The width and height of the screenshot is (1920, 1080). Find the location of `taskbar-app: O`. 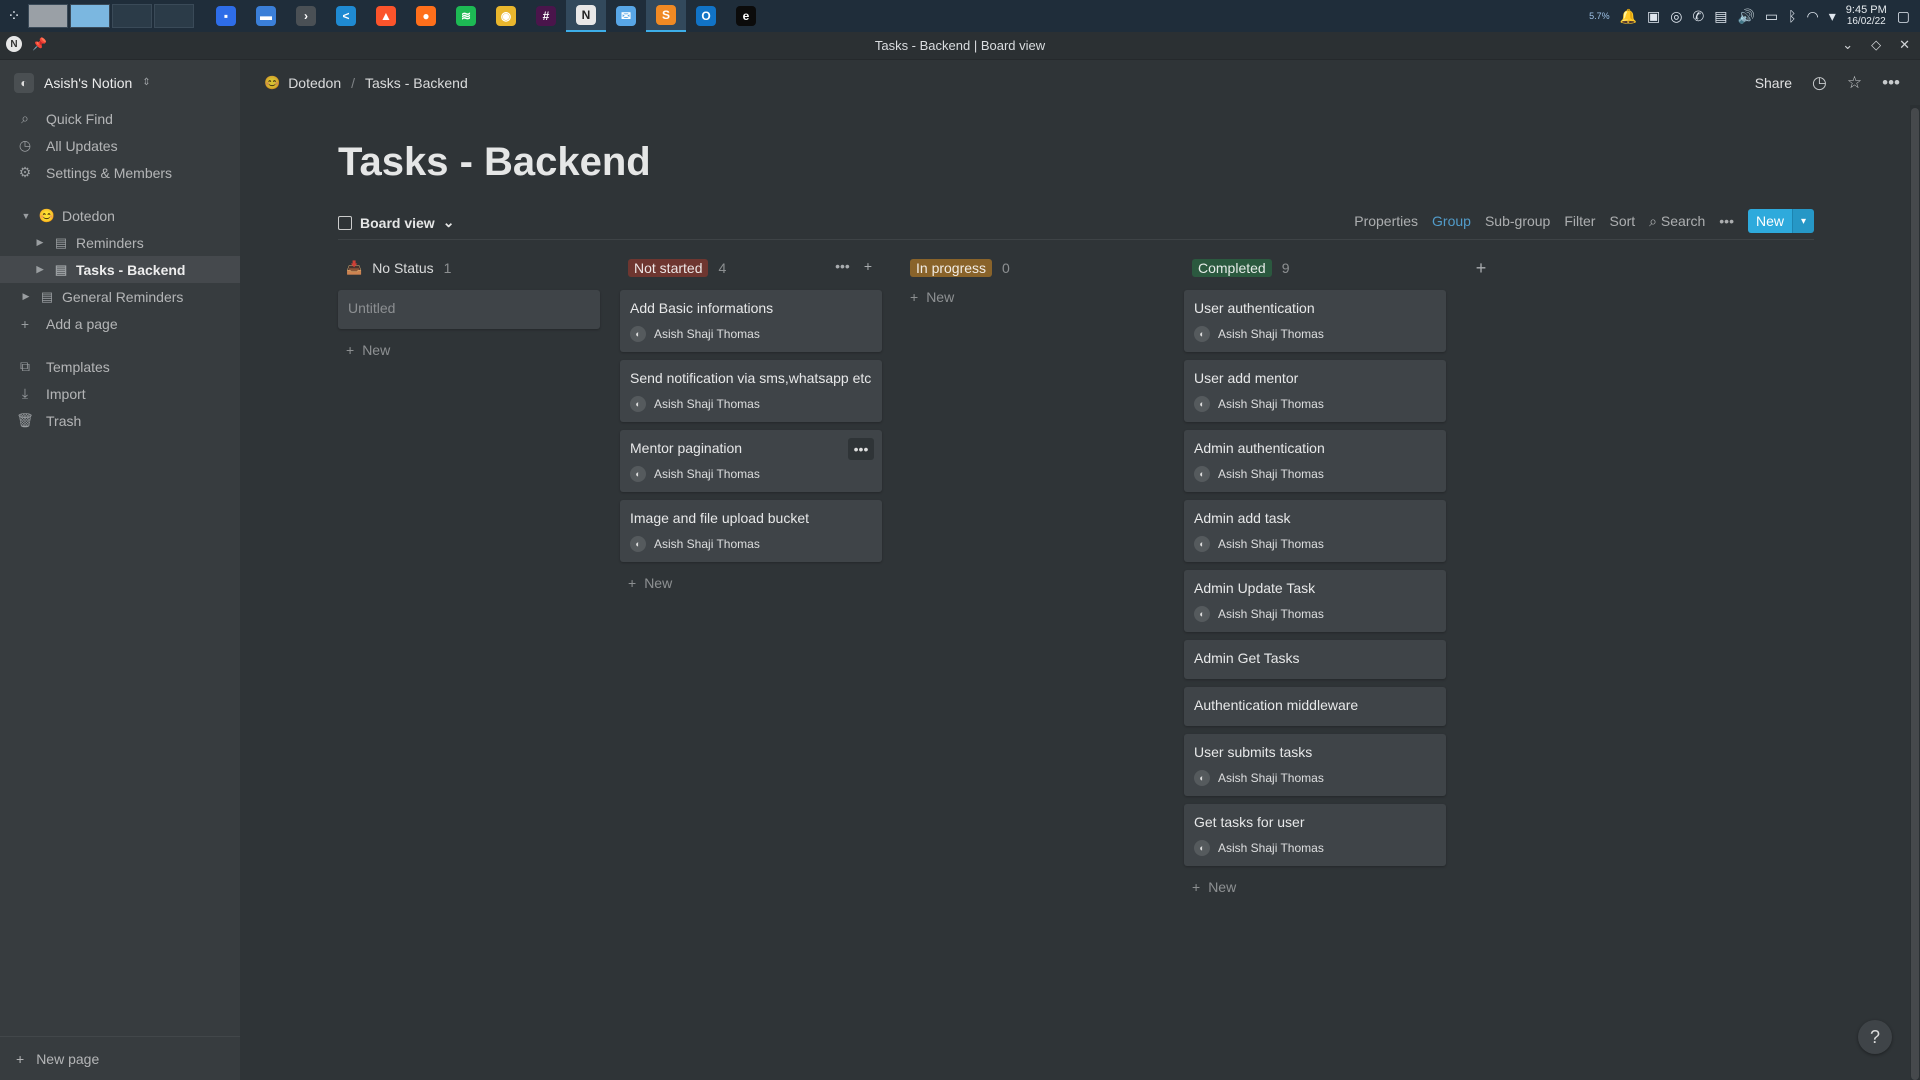

taskbar-app: O is located at coordinates (706, 16).